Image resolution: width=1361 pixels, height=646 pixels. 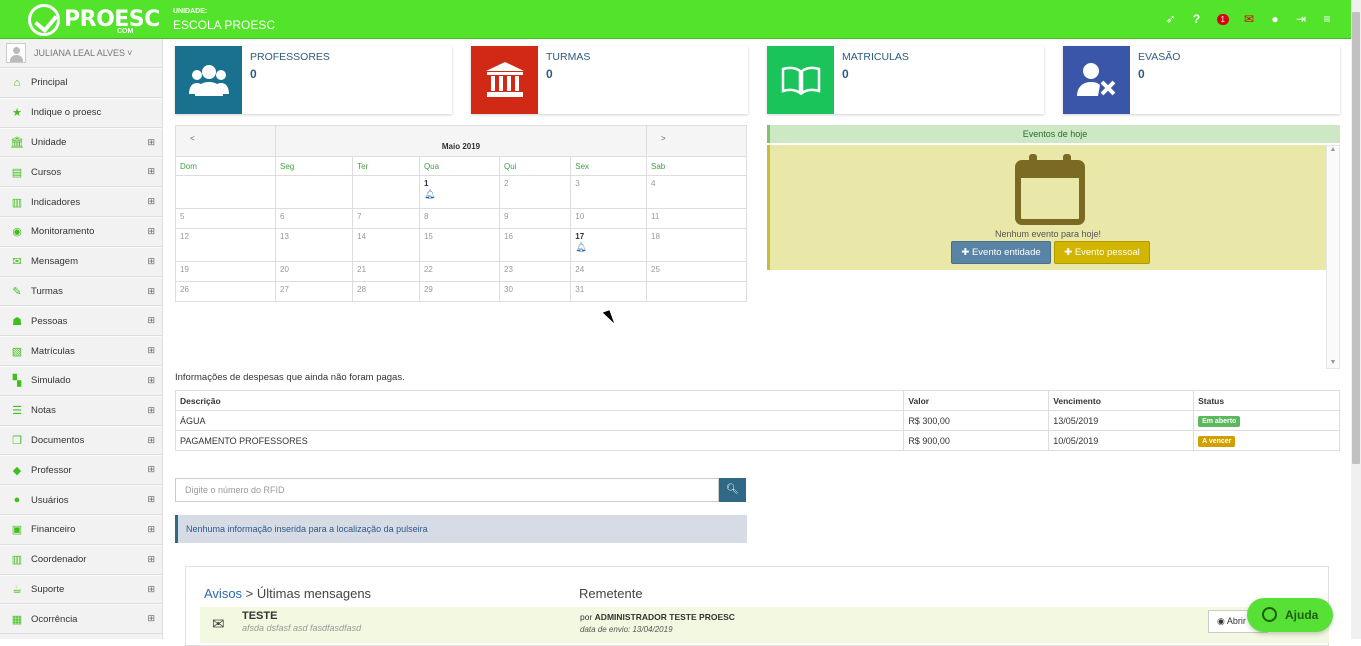 I want to click on calendar-next-button: >, so click(x=696, y=141).